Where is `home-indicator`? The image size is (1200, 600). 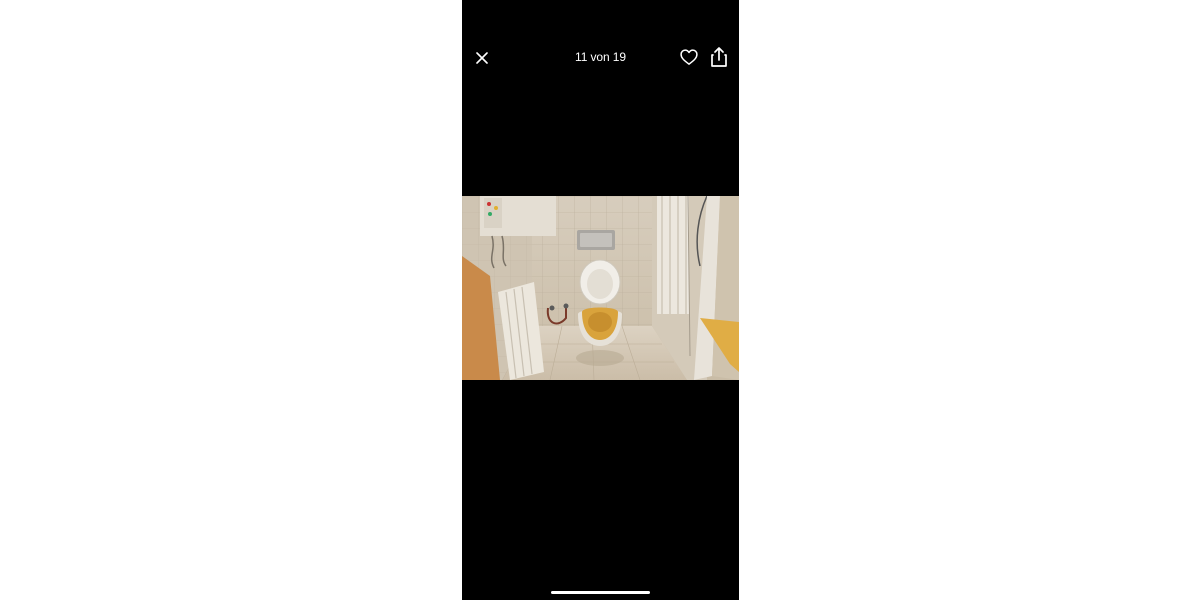 home-indicator is located at coordinates (600, 592).